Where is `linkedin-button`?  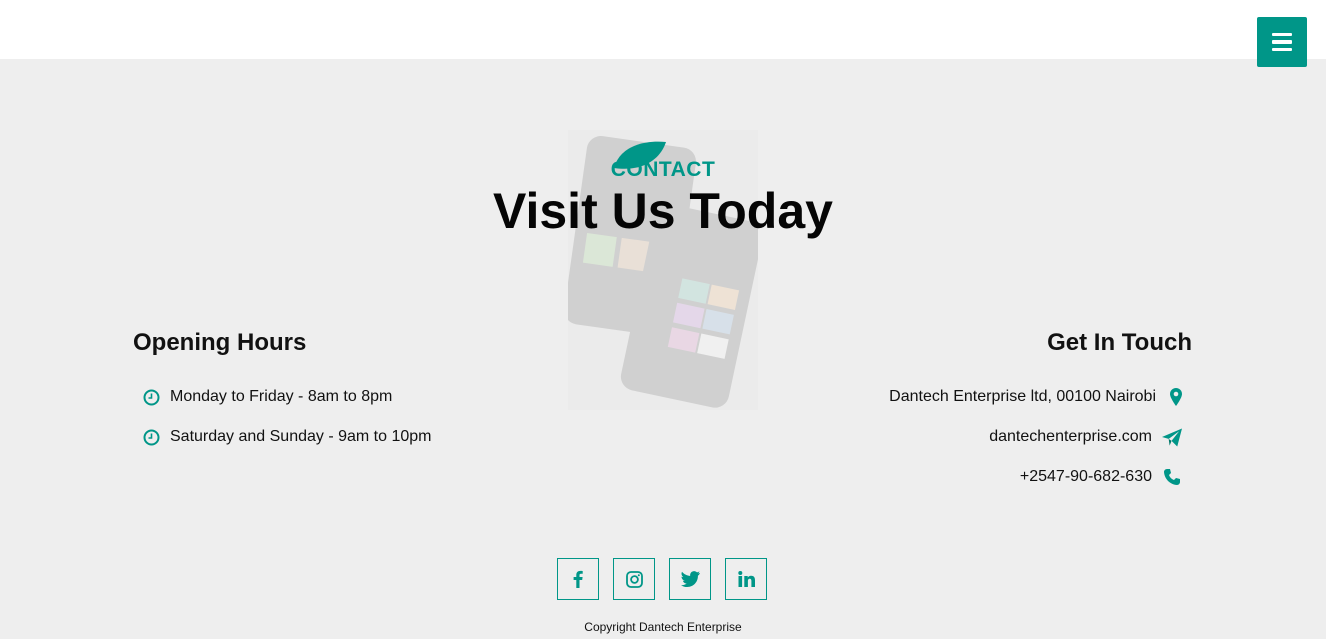
linkedin-button is located at coordinates (746, 579).